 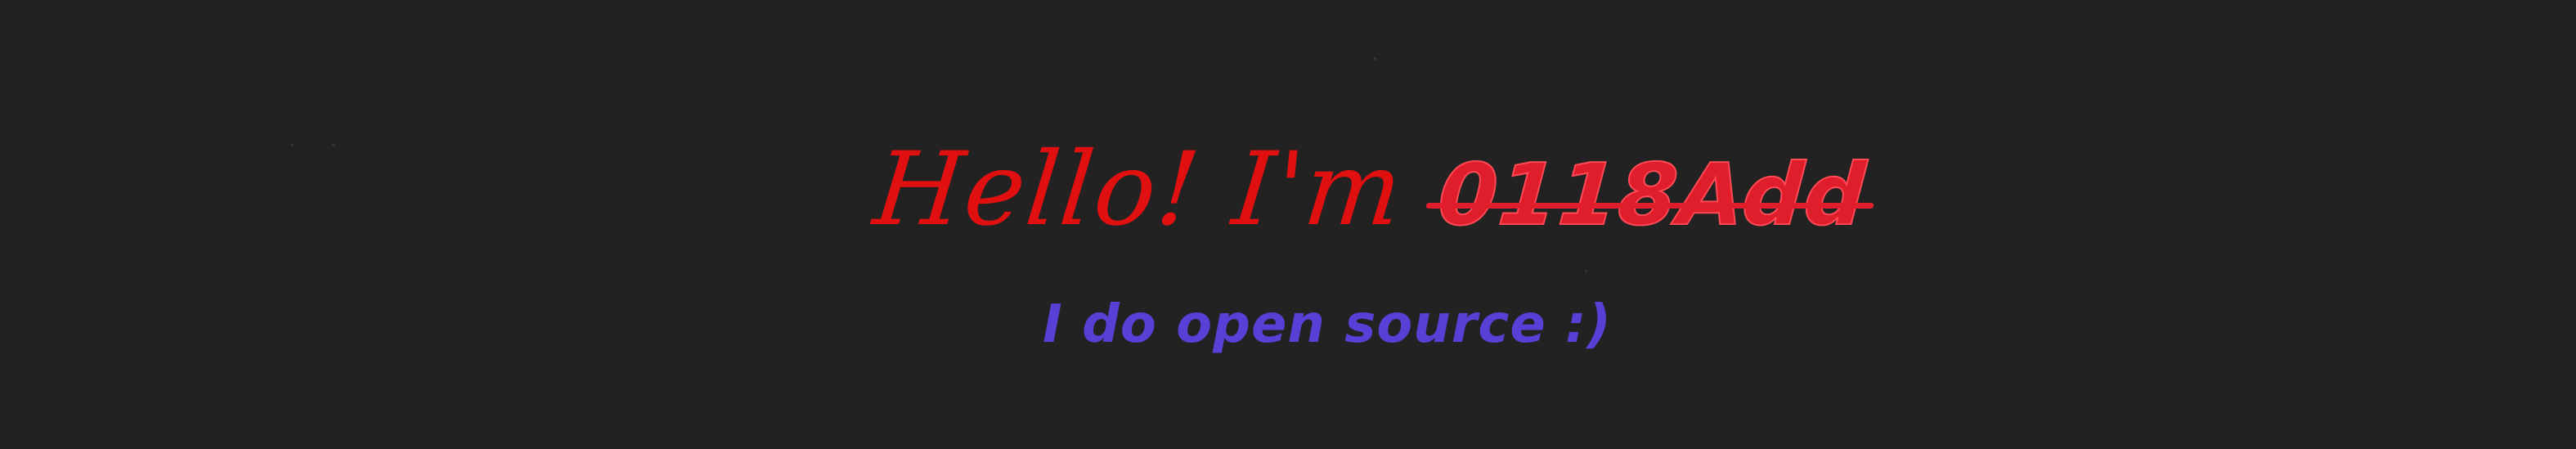 I want to click on handle-label: 0118Add, so click(x=1652, y=194).